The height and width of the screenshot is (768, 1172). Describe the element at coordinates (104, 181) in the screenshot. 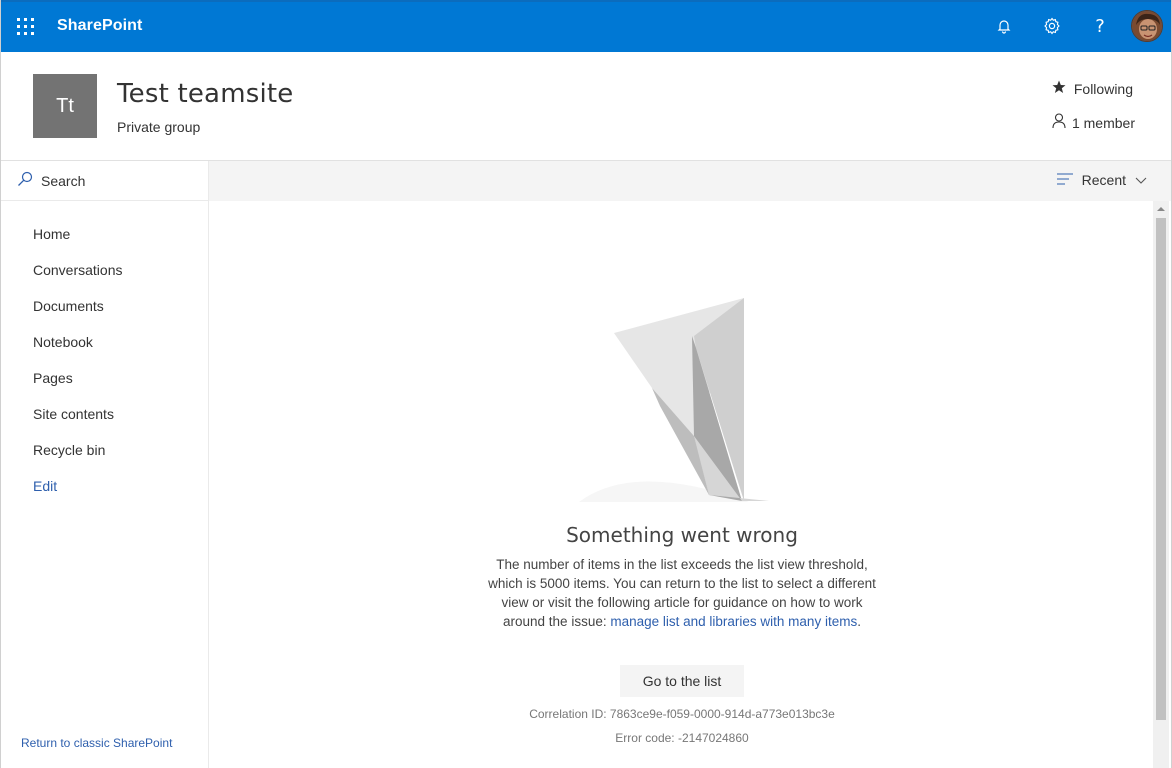

I see `search-box: Search` at that location.